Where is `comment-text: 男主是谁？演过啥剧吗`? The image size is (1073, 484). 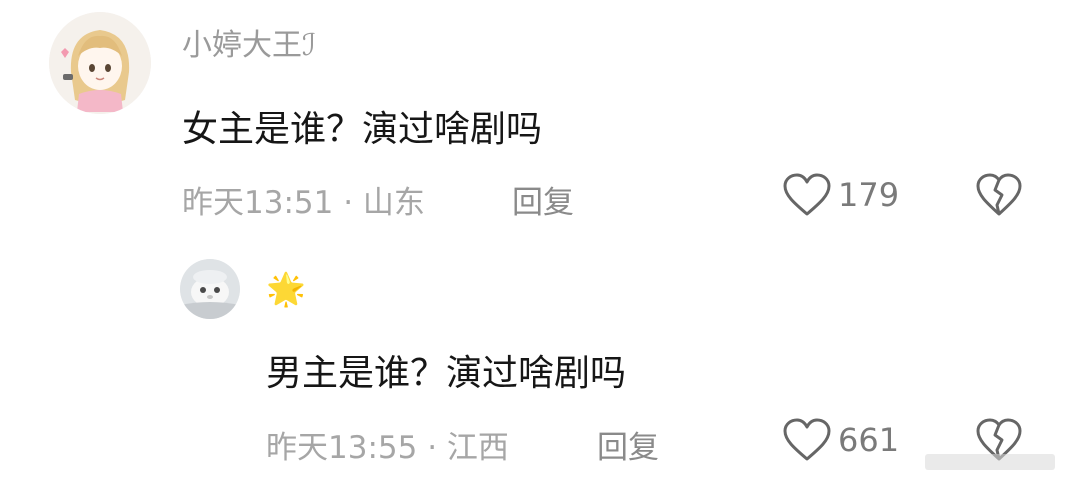 comment-text: 男主是谁？演过啥剧吗 is located at coordinates (446, 373).